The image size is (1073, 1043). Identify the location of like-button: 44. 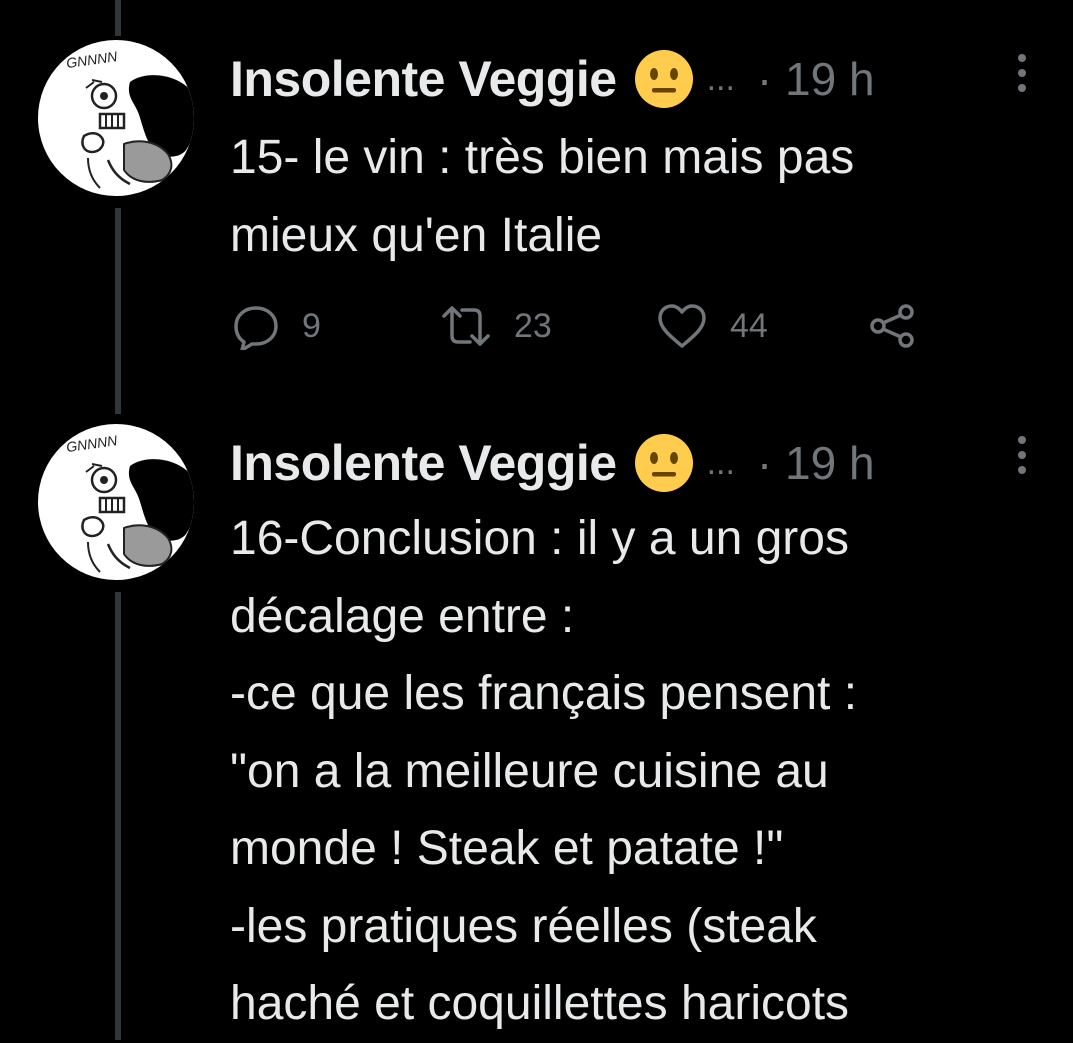
(712, 326).